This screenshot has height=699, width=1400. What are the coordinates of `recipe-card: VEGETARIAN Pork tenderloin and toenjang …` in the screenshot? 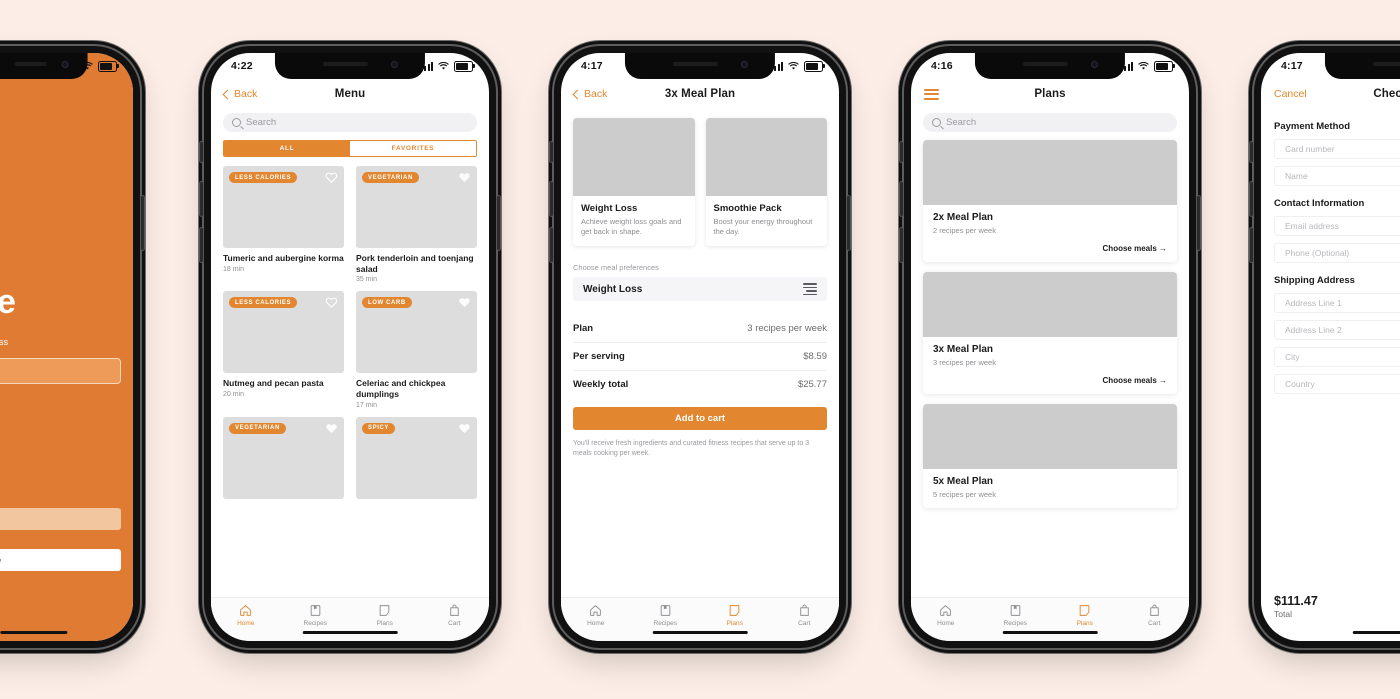 It's located at (416, 224).